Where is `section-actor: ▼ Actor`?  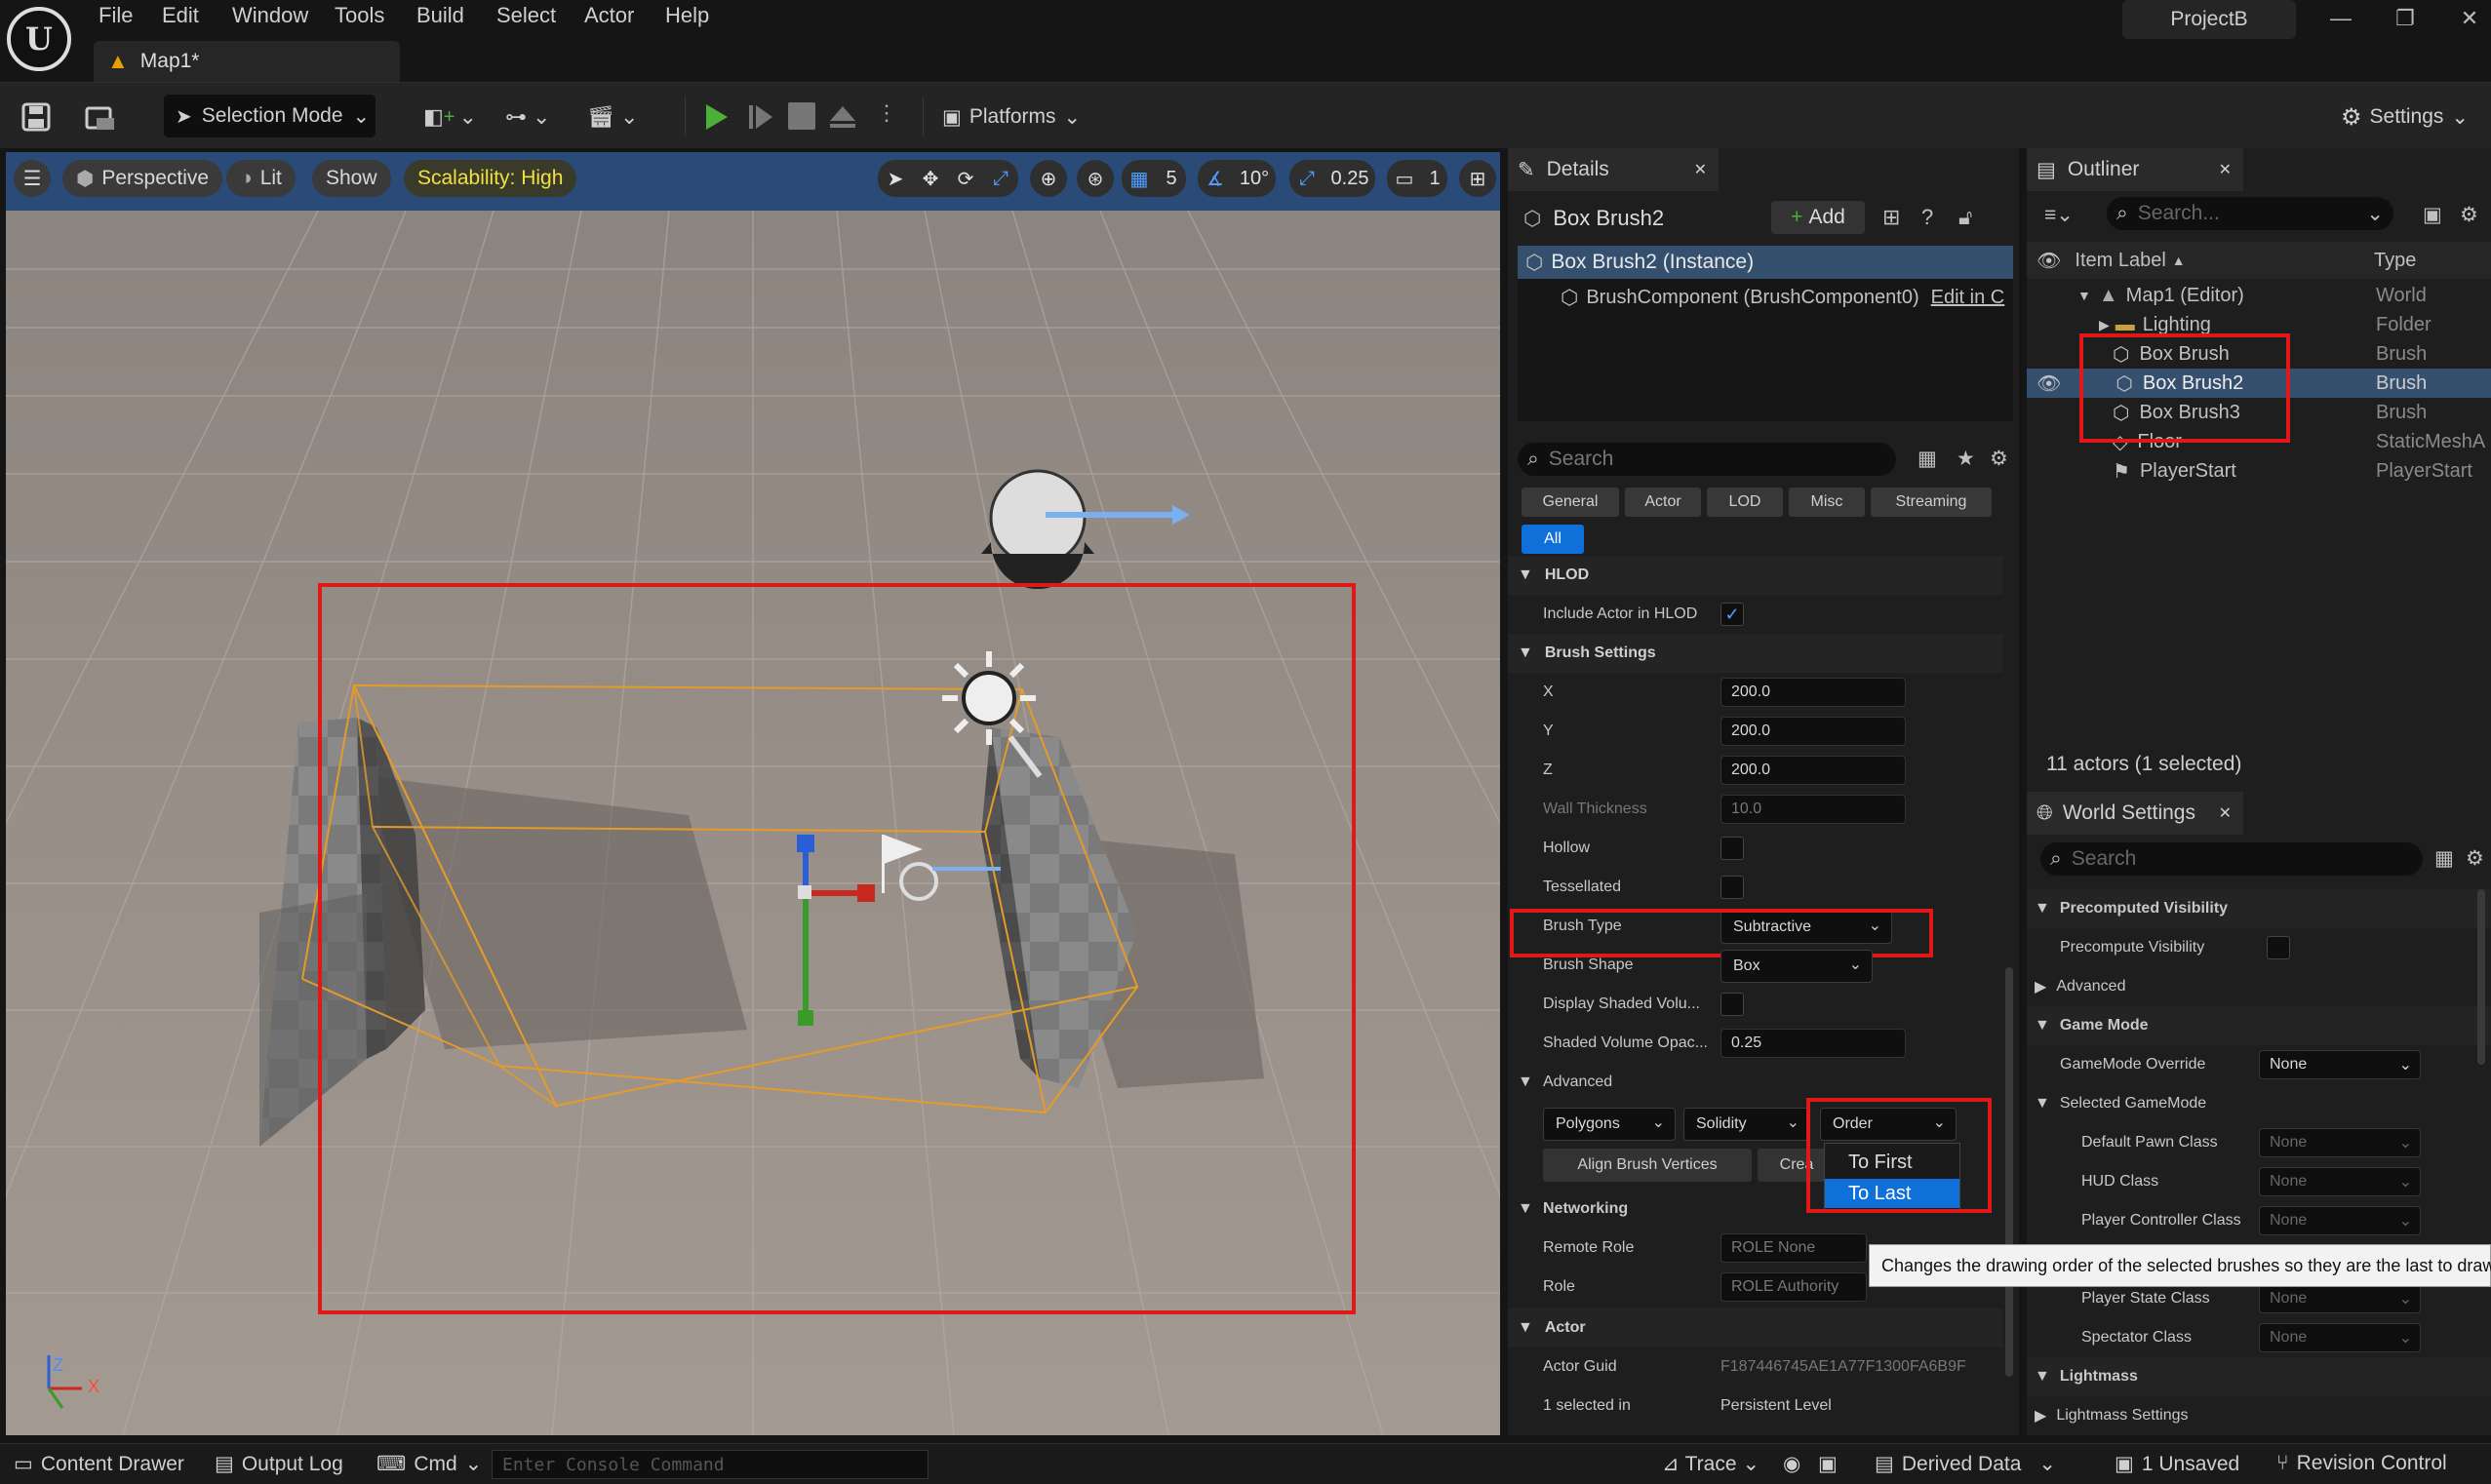 section-actor: ▼ Actor is located at coordinates (1756, 1327).